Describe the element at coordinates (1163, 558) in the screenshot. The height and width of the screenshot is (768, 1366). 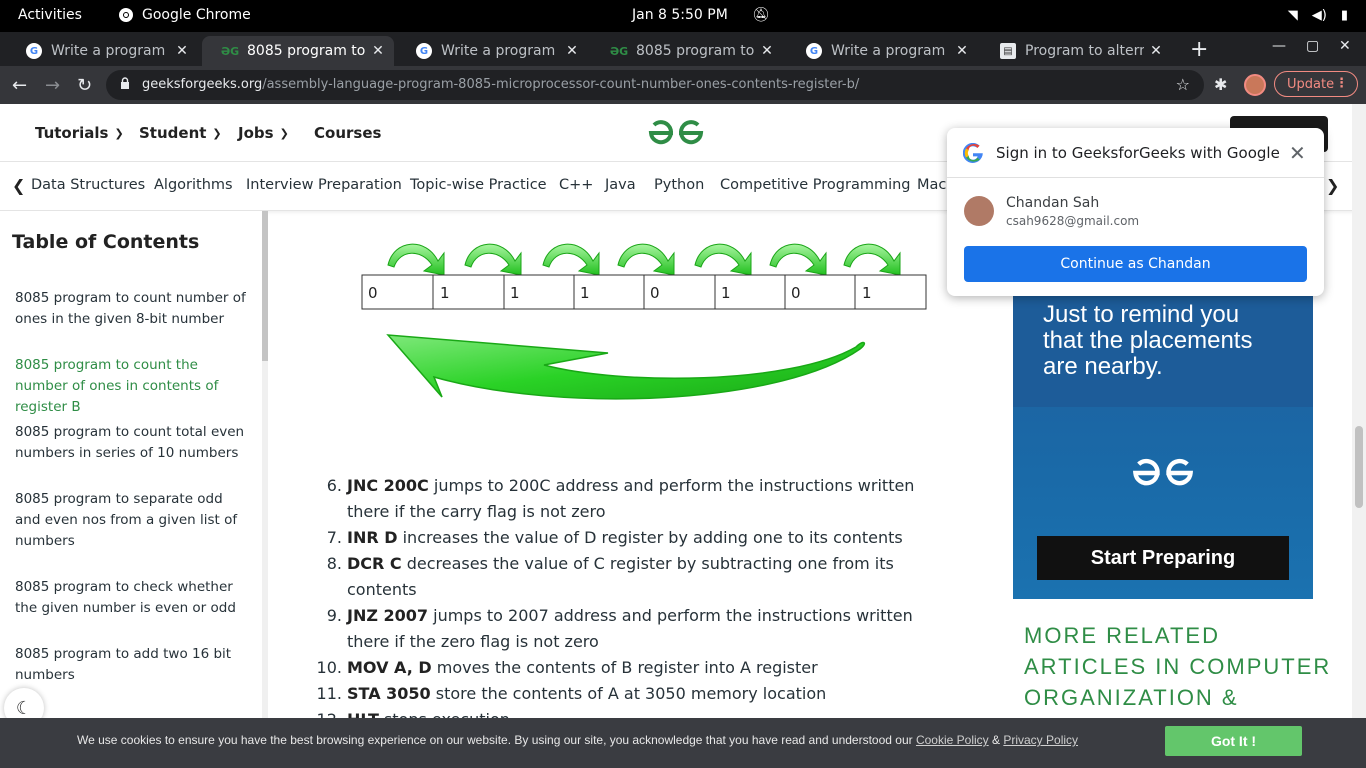
I see `start-preparing-button: Start Preparing` at that location.